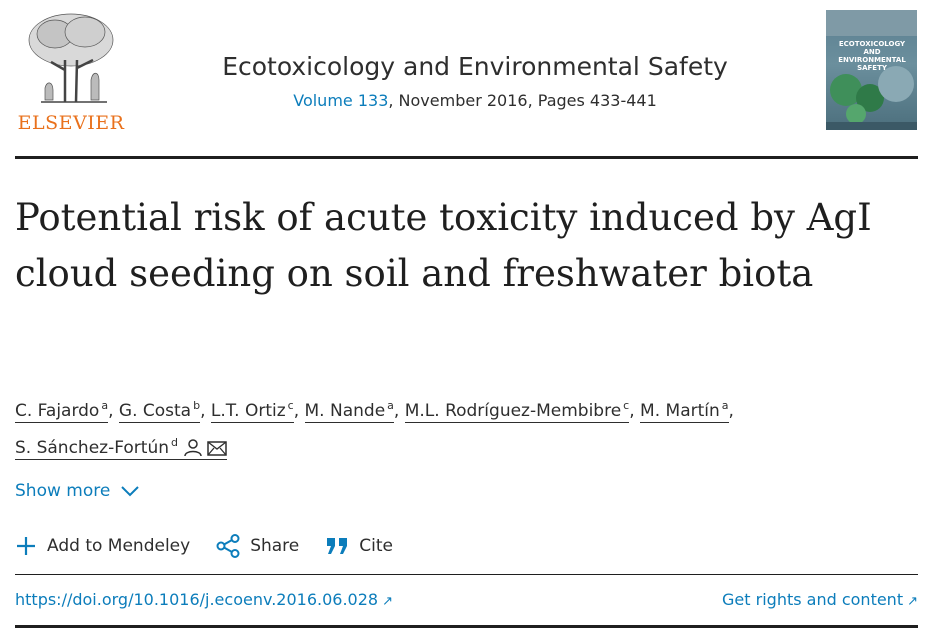 This screenshot has width=925, height=638. What do you see at coordinates (63, 491) in the screenshot?
I see `show-more-label: Show more` at bounding box center [63, 491].